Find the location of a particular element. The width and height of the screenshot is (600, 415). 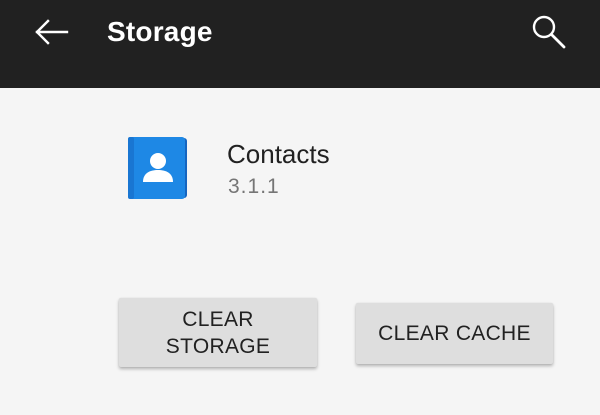

contacts-icon is located at coordinates (158, 168).